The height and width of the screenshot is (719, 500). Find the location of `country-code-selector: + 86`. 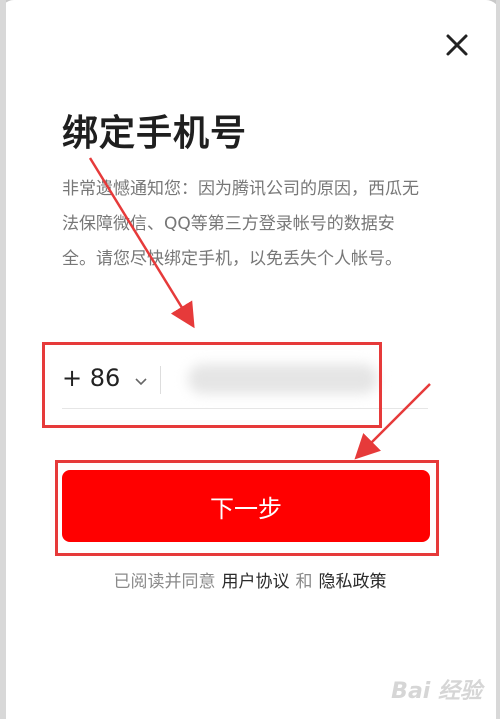

country-code-selector: + 86 is located at coordinates (105, 378).